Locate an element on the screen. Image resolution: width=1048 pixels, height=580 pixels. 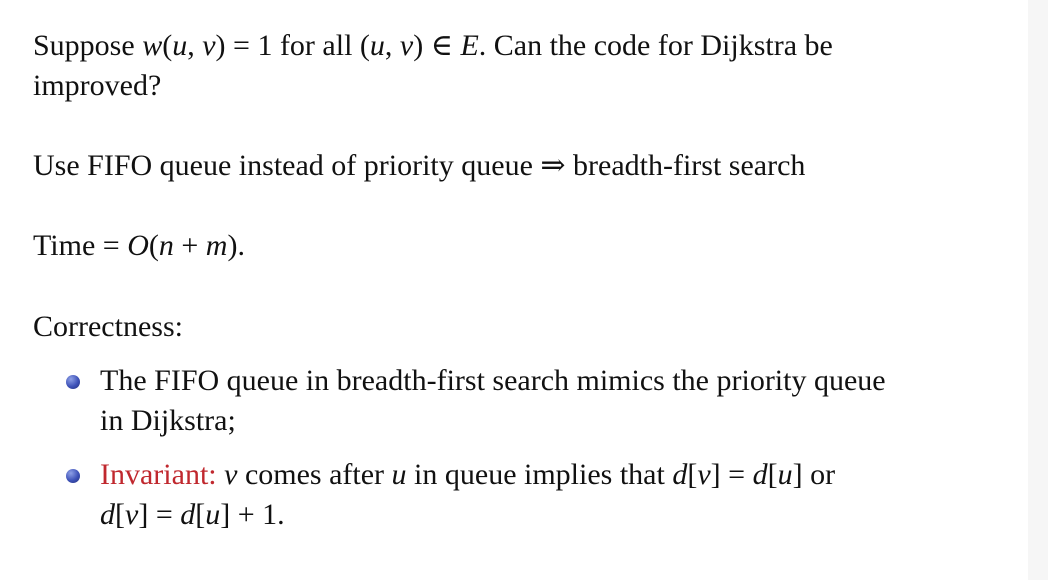
math-n: n is located at coordinates (166, 245).